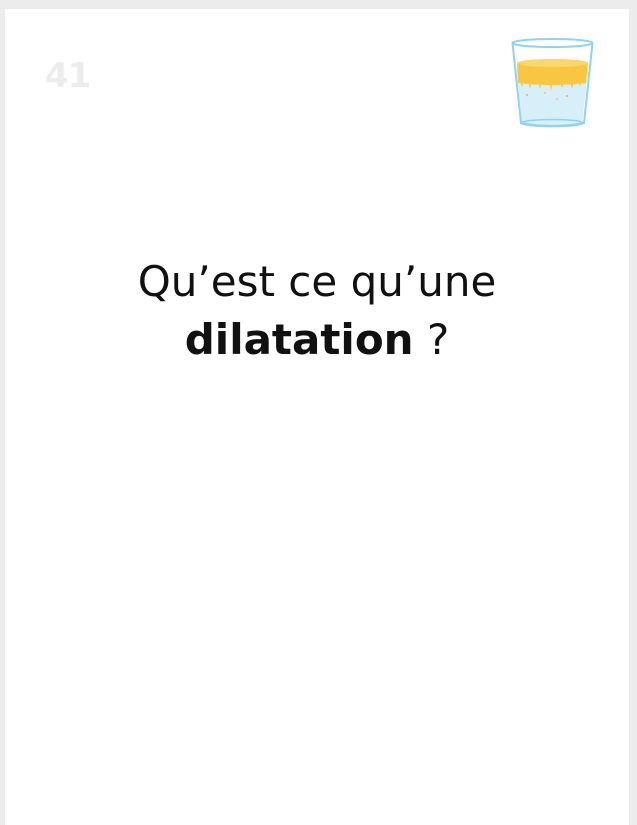 This screenshot has width=637, height=825. What do you see at coordinates (299, 339) in the screenshot?
I see `question-keyword: dilatation` at bounding box center [299, 339].